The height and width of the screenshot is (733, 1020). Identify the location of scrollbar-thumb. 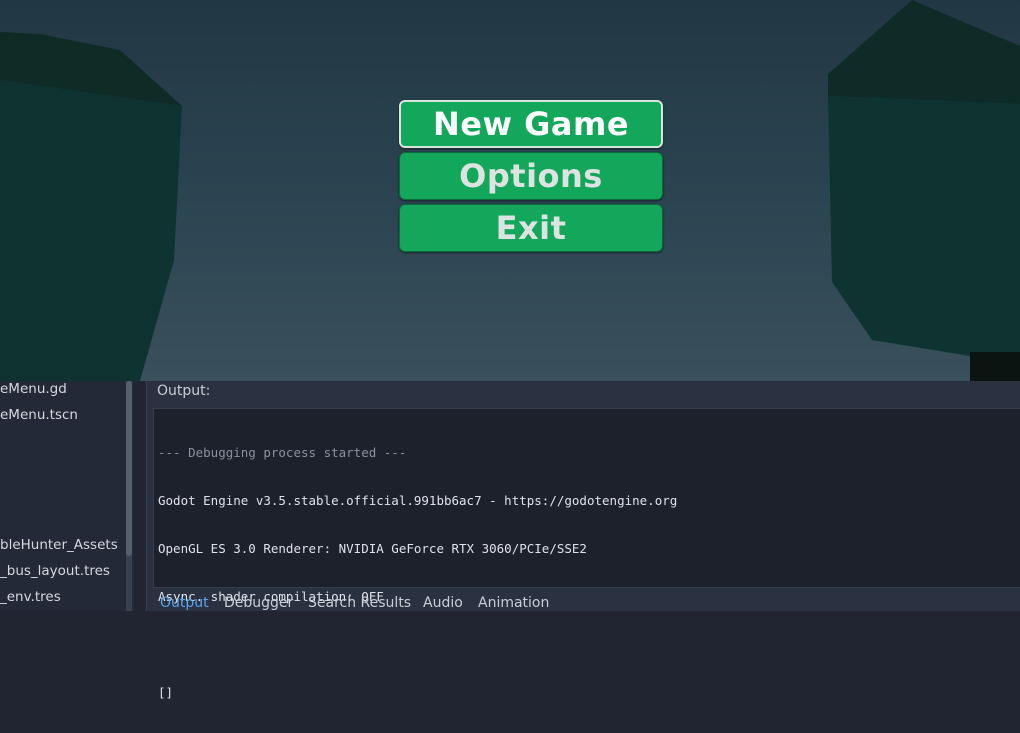
(129, 468).